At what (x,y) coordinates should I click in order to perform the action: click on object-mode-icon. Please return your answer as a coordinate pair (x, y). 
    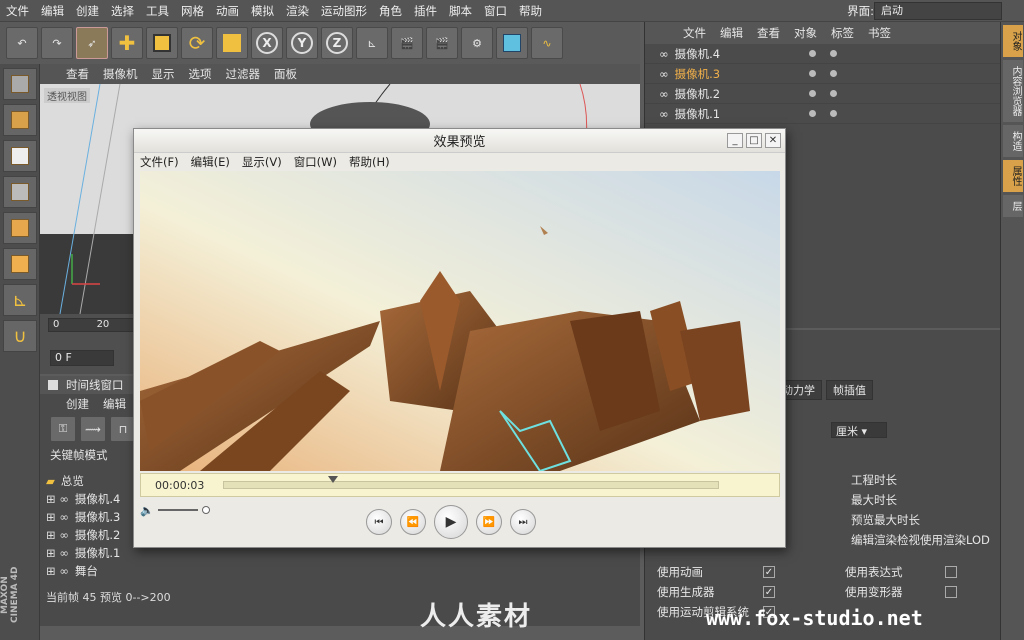
    Looking at the image, I should click on (20, 120).